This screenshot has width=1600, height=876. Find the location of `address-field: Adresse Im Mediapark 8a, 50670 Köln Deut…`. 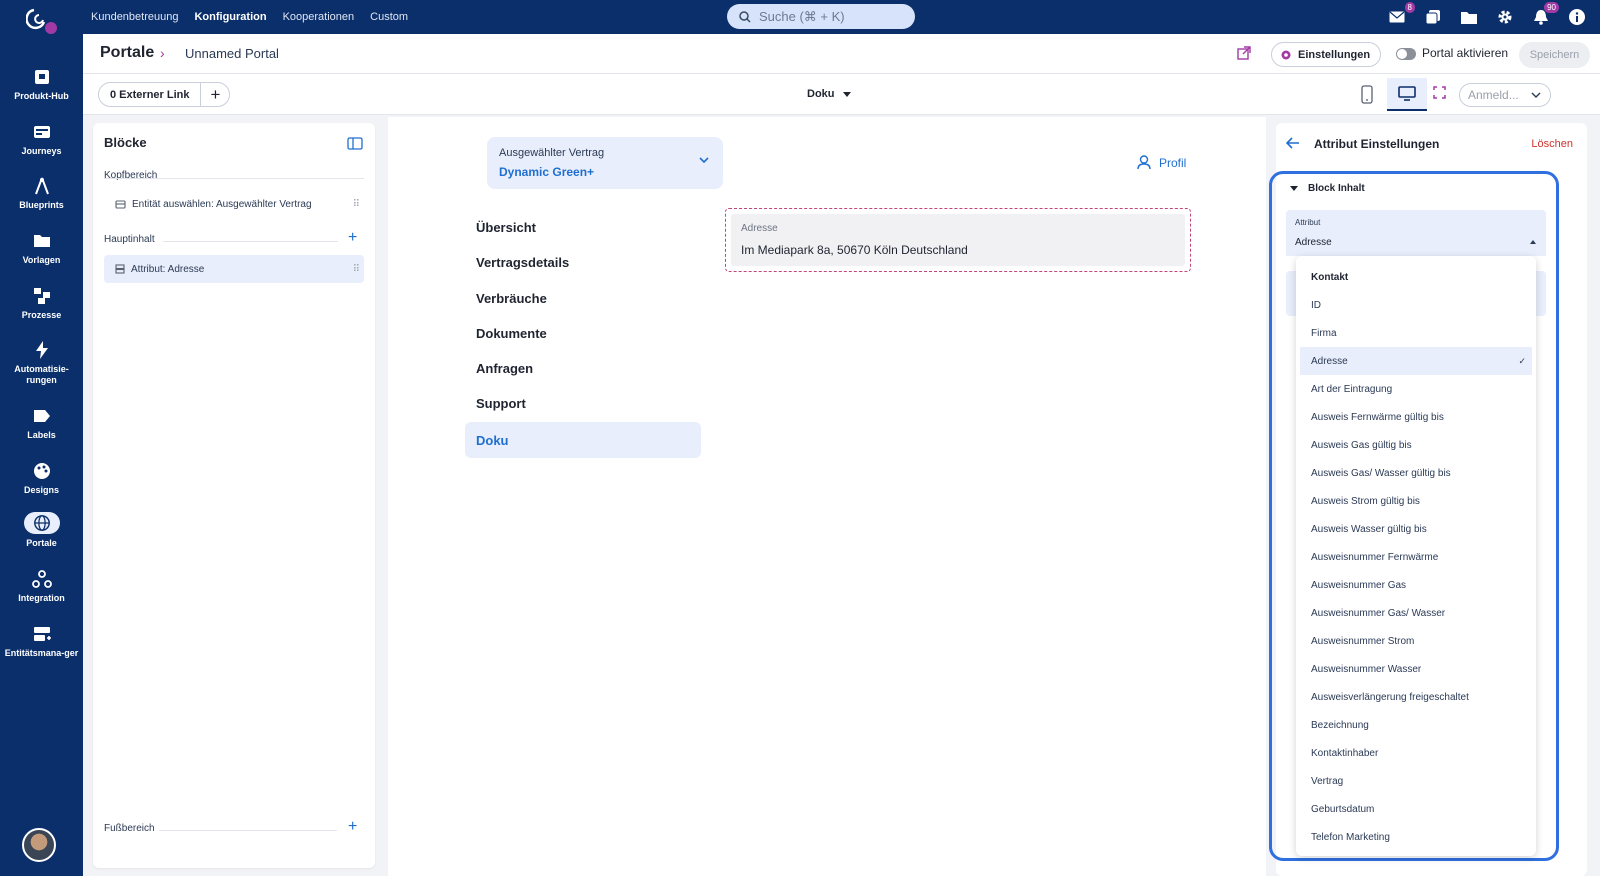

address-field: Adresse Im Mediapark 8a, 50670 Köln Deut… is located at coordinates (958, 240).